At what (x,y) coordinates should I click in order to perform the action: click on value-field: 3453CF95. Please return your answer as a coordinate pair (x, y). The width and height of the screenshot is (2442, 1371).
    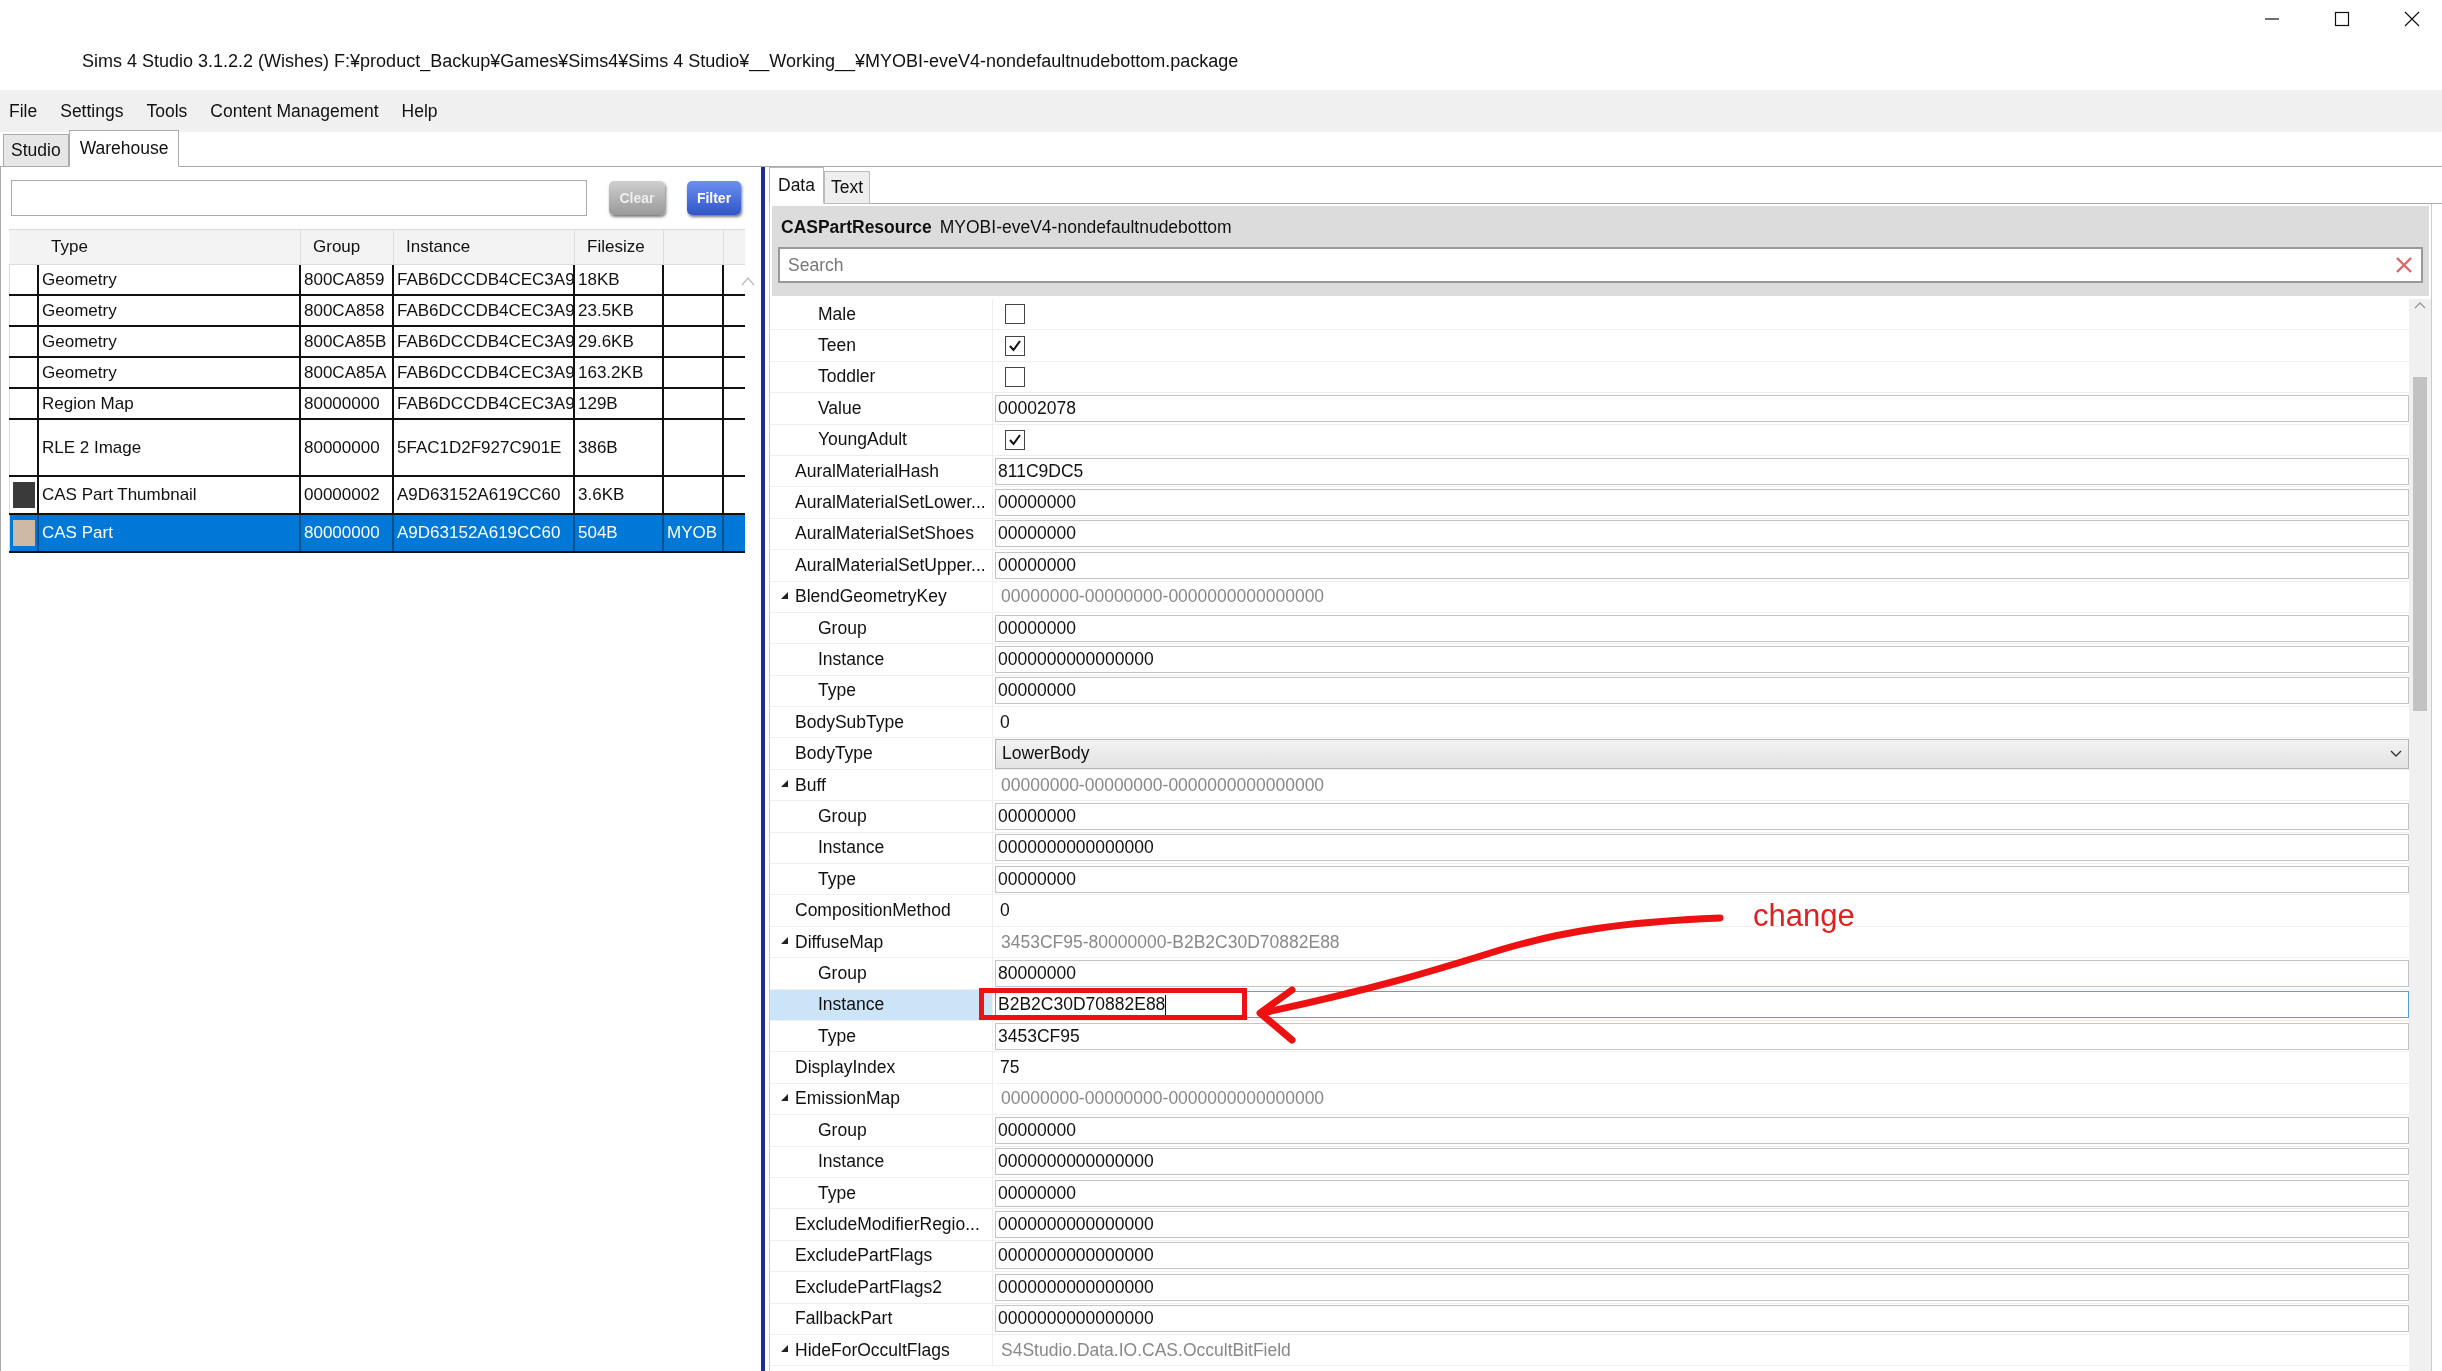
    Looking at the image, I should click on (1702, 1036).